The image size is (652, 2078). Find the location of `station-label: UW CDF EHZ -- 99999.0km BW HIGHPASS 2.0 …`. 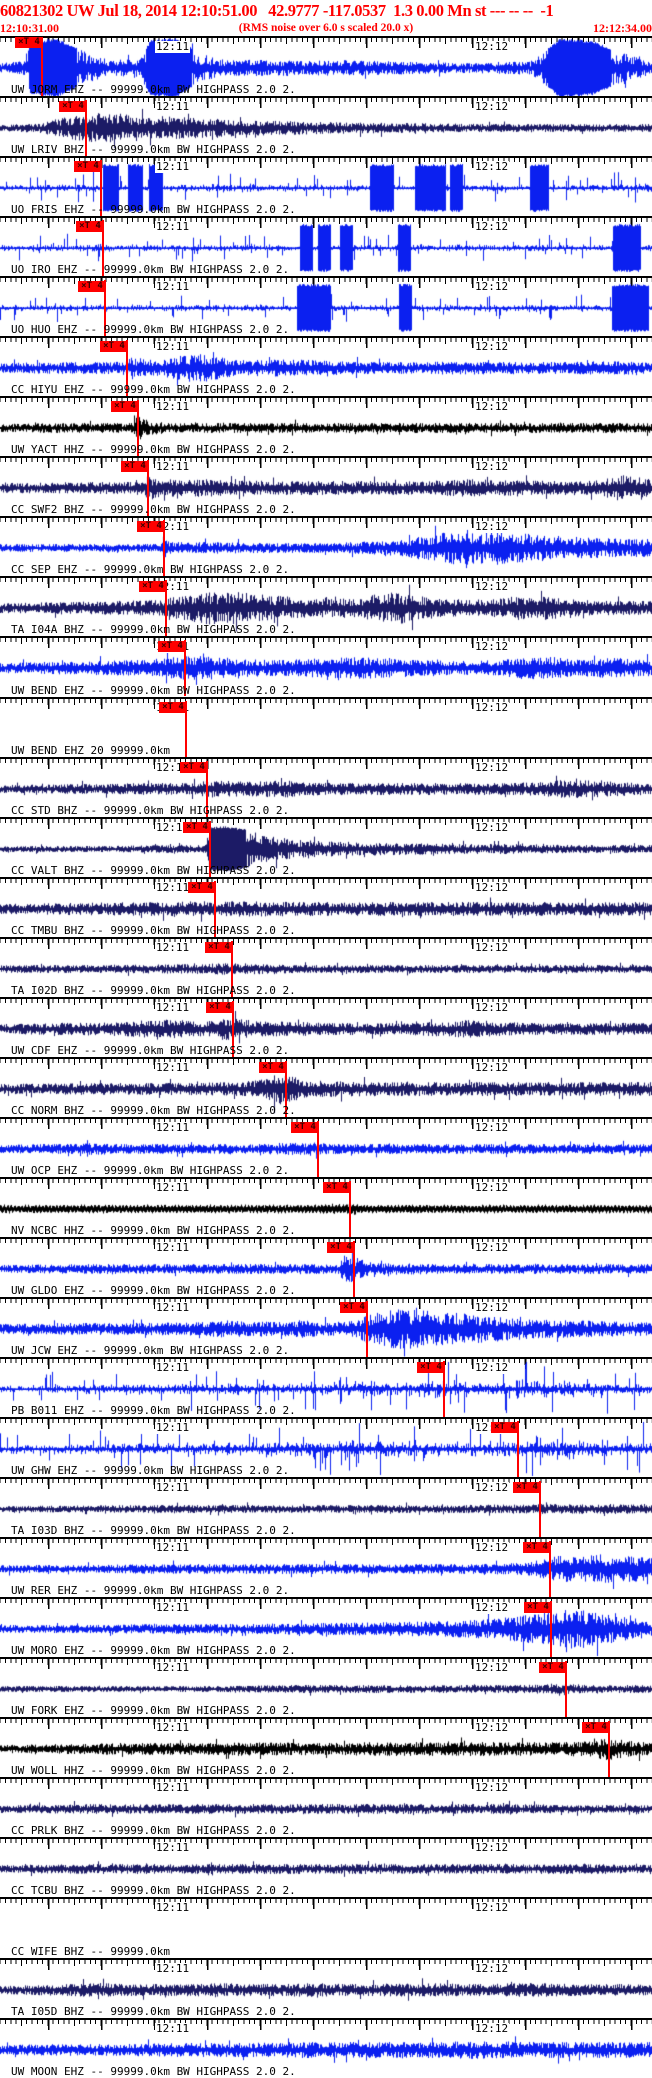

station-label: UW CDF EHZ -- 99999.0km BW HIGHPASS 2.0 … is located at coordinates (150, 1050).